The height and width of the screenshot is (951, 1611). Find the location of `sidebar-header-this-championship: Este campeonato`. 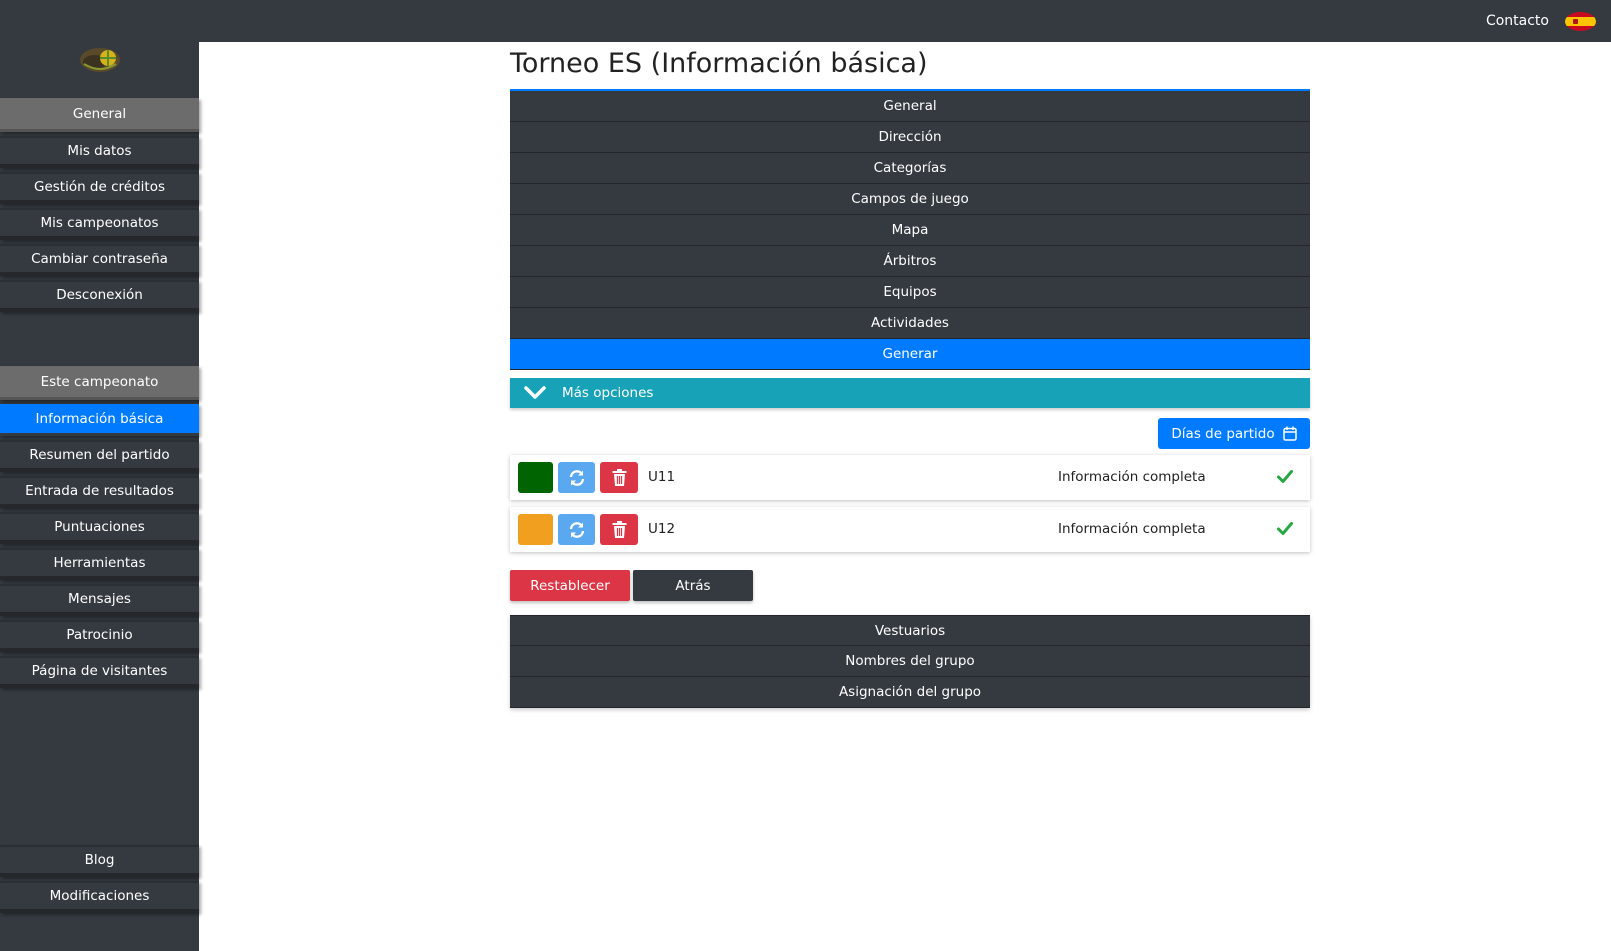

sidebar-header-this-championship: Este campeonato is located at coordinates (99, 383).